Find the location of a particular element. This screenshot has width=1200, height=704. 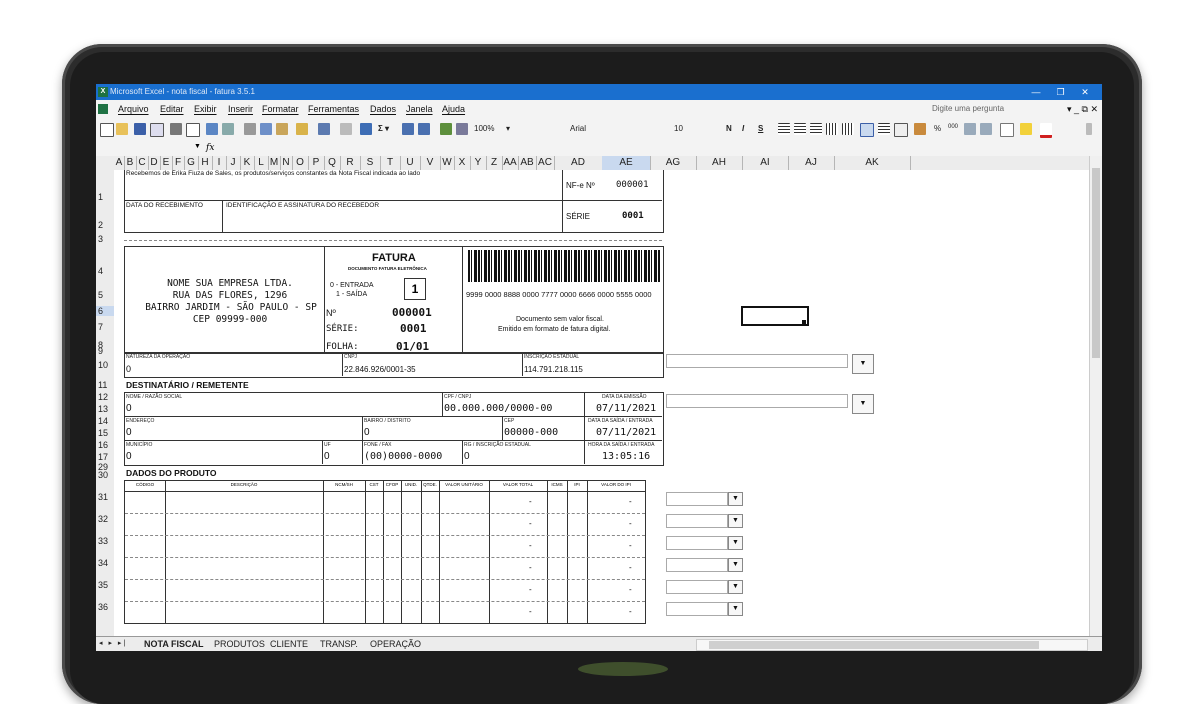

sheet-nav-arrows: ◂ ▸ ▸| is located at coordinates (113, 643).